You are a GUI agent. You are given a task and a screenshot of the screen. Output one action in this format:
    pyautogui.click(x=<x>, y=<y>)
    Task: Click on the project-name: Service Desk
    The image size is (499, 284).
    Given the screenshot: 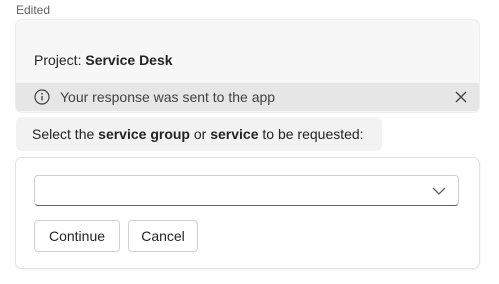 What is the action you would take?
    pyautogui.click(x=129, y=60)
    